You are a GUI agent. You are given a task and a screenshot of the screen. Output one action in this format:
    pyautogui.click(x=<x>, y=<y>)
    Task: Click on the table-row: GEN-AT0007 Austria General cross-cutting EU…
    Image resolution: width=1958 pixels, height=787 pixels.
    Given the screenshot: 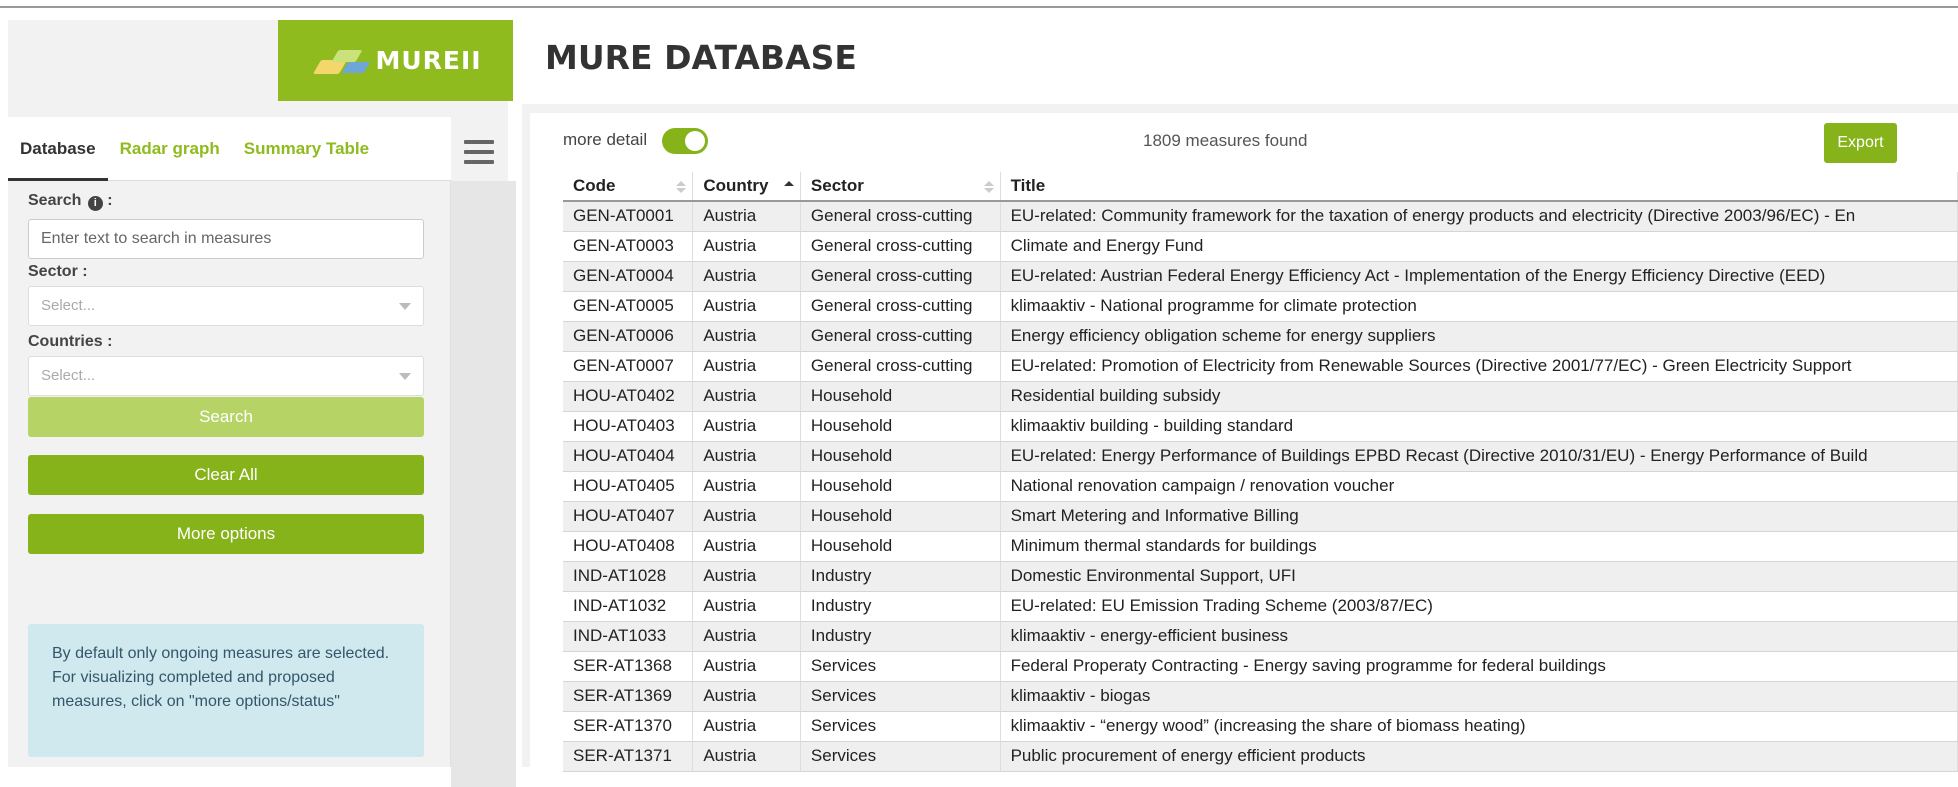 What is the action you would take?
    pyautogui.click(x=1260, y=366)
    